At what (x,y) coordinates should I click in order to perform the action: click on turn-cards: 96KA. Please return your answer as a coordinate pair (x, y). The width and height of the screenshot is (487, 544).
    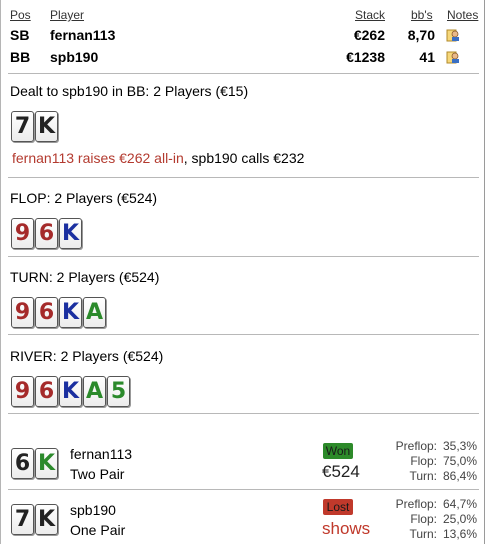
    Looking at the image, I should click on (58, 312).